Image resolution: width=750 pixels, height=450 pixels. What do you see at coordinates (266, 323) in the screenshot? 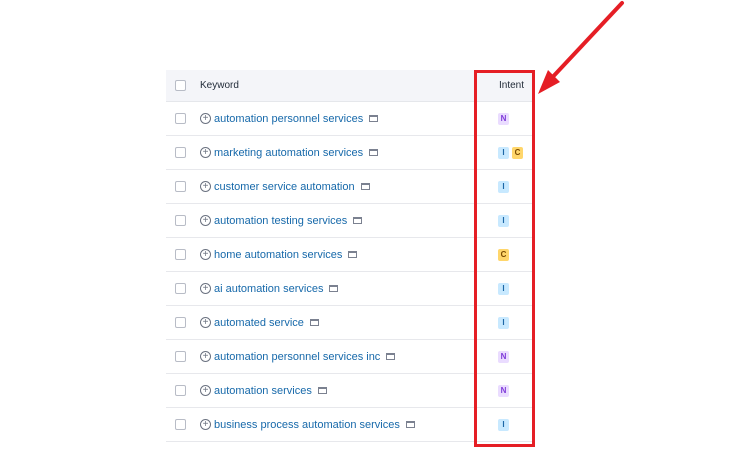
I see `keyword-link: automated service` at bounding box center [266, 323].